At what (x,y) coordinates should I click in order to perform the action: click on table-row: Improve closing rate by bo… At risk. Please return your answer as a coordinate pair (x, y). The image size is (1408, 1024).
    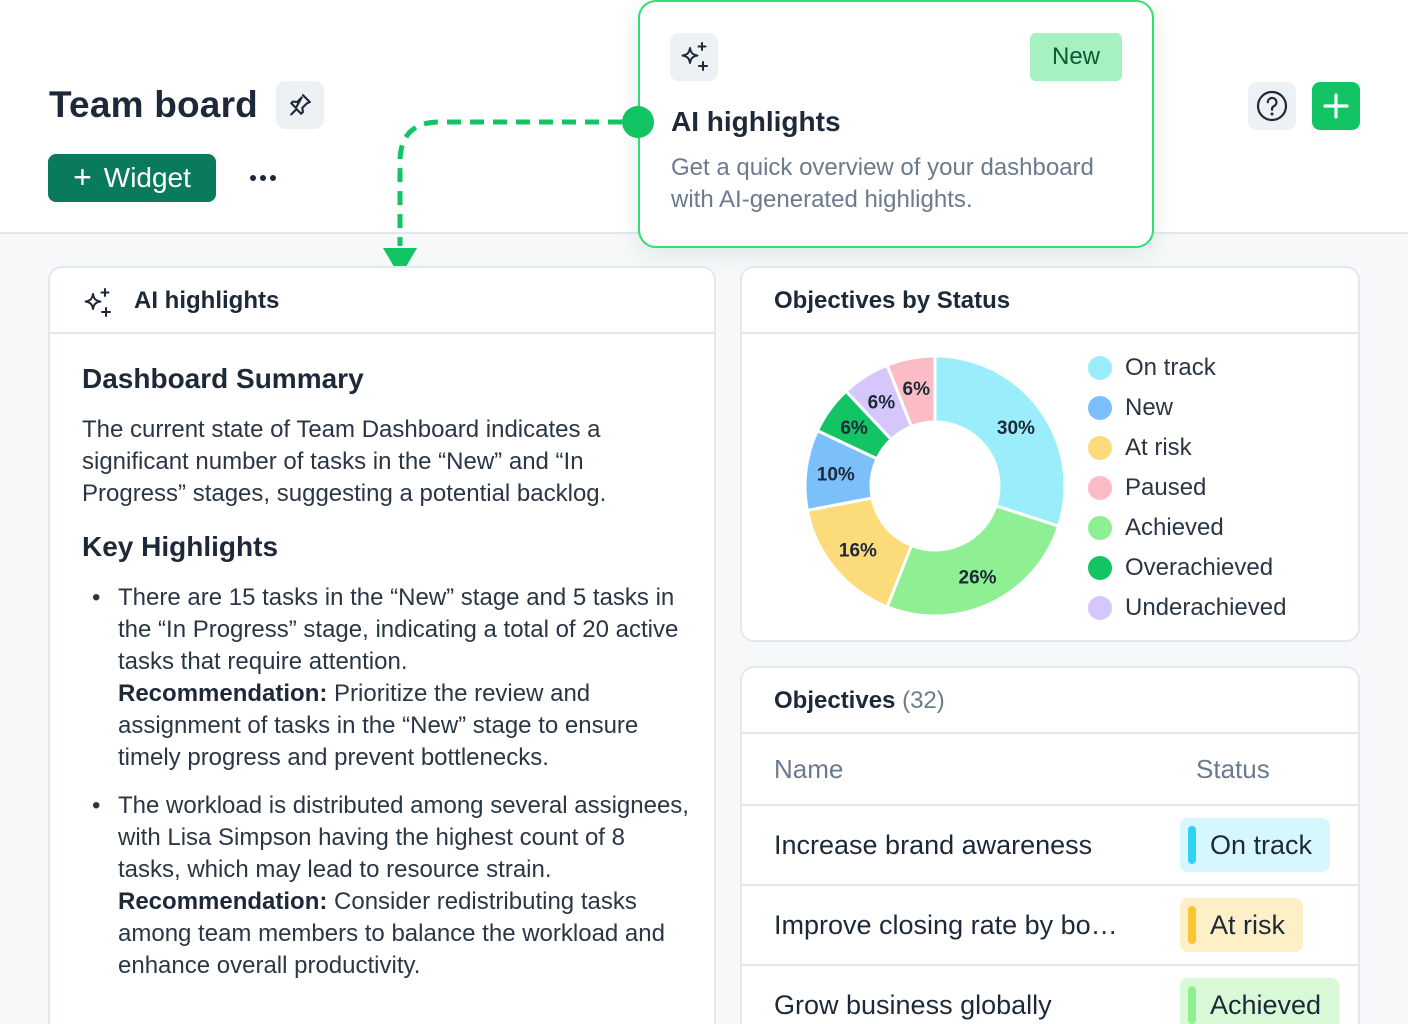
    Looking at the image, I should click on (1050, 926).